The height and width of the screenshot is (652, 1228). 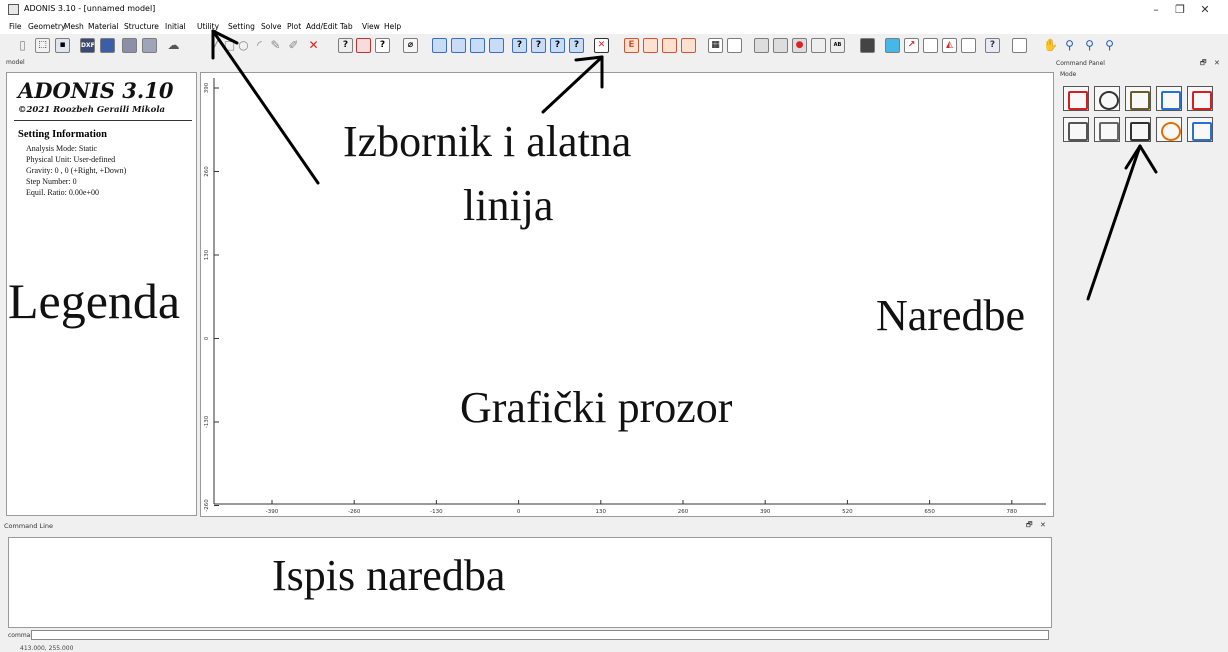 I want to click on annotation-graphics: Grafički prozor, so click(x=596, y=407).